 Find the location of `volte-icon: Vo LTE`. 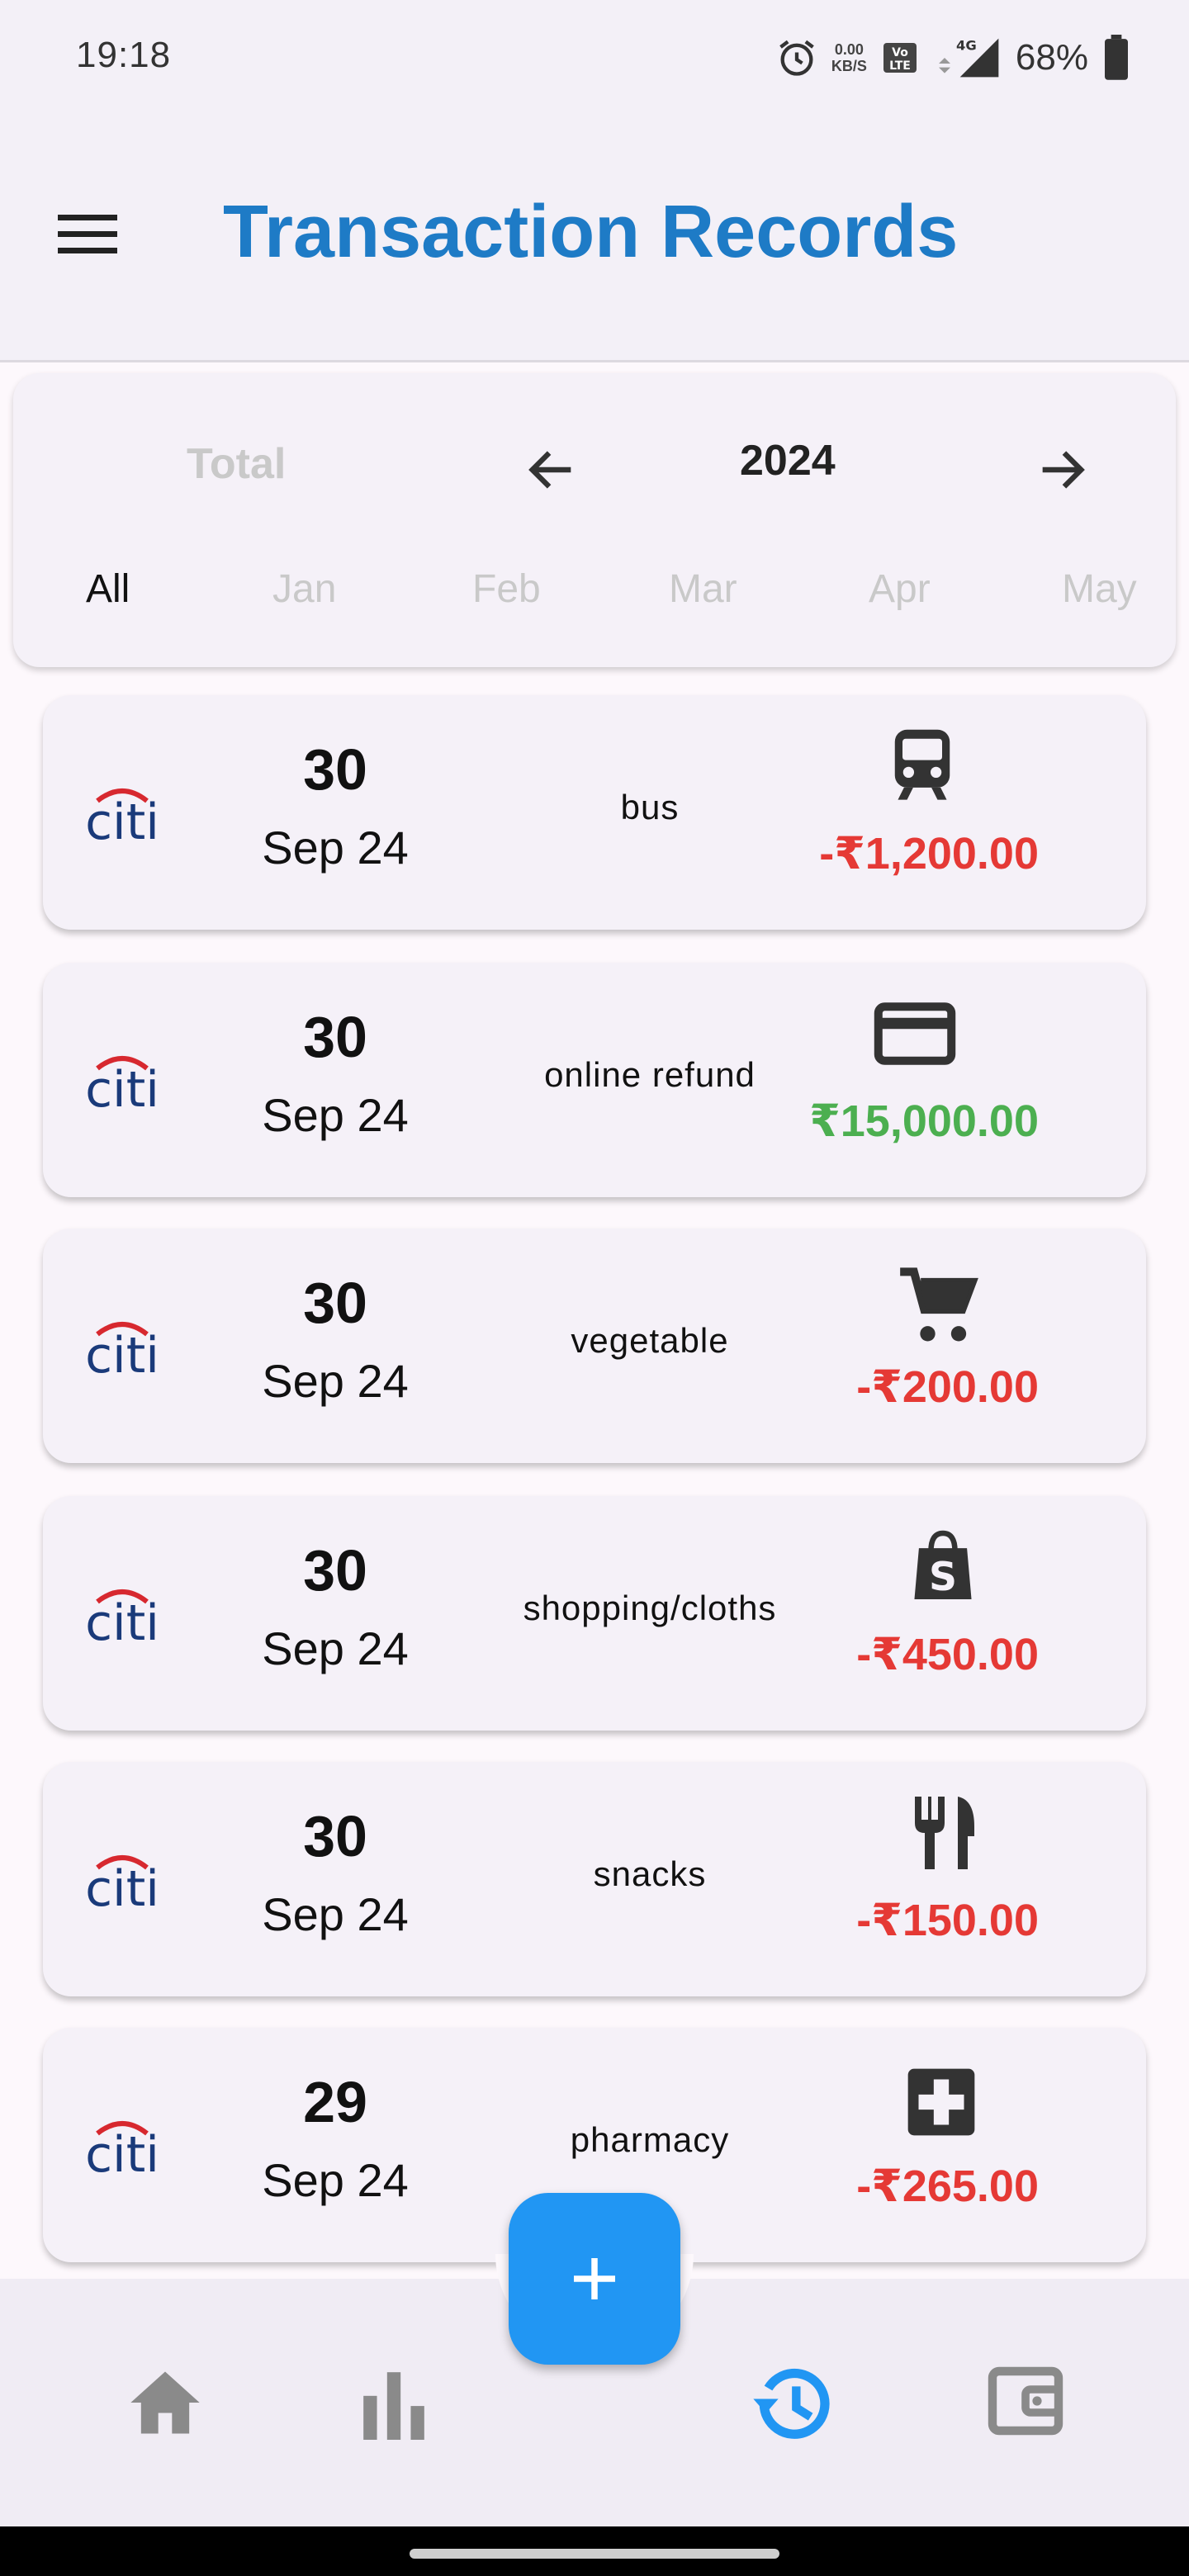

volte-icon: Vo LTE is located at coordinates (900, 58).